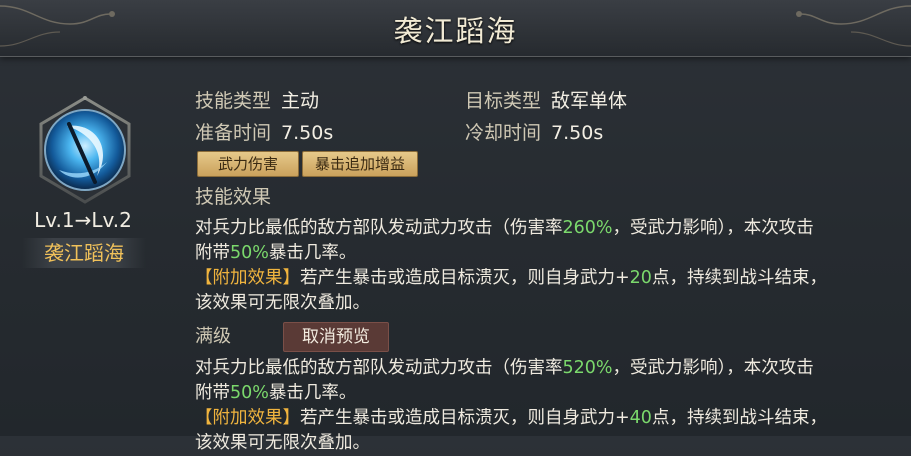 This screenshot has height=456, width=911. What do you see at coordinates (249, 253) in the screenshot?
I see `crit-rate-value: 50%` at bounding box center [249, 253].